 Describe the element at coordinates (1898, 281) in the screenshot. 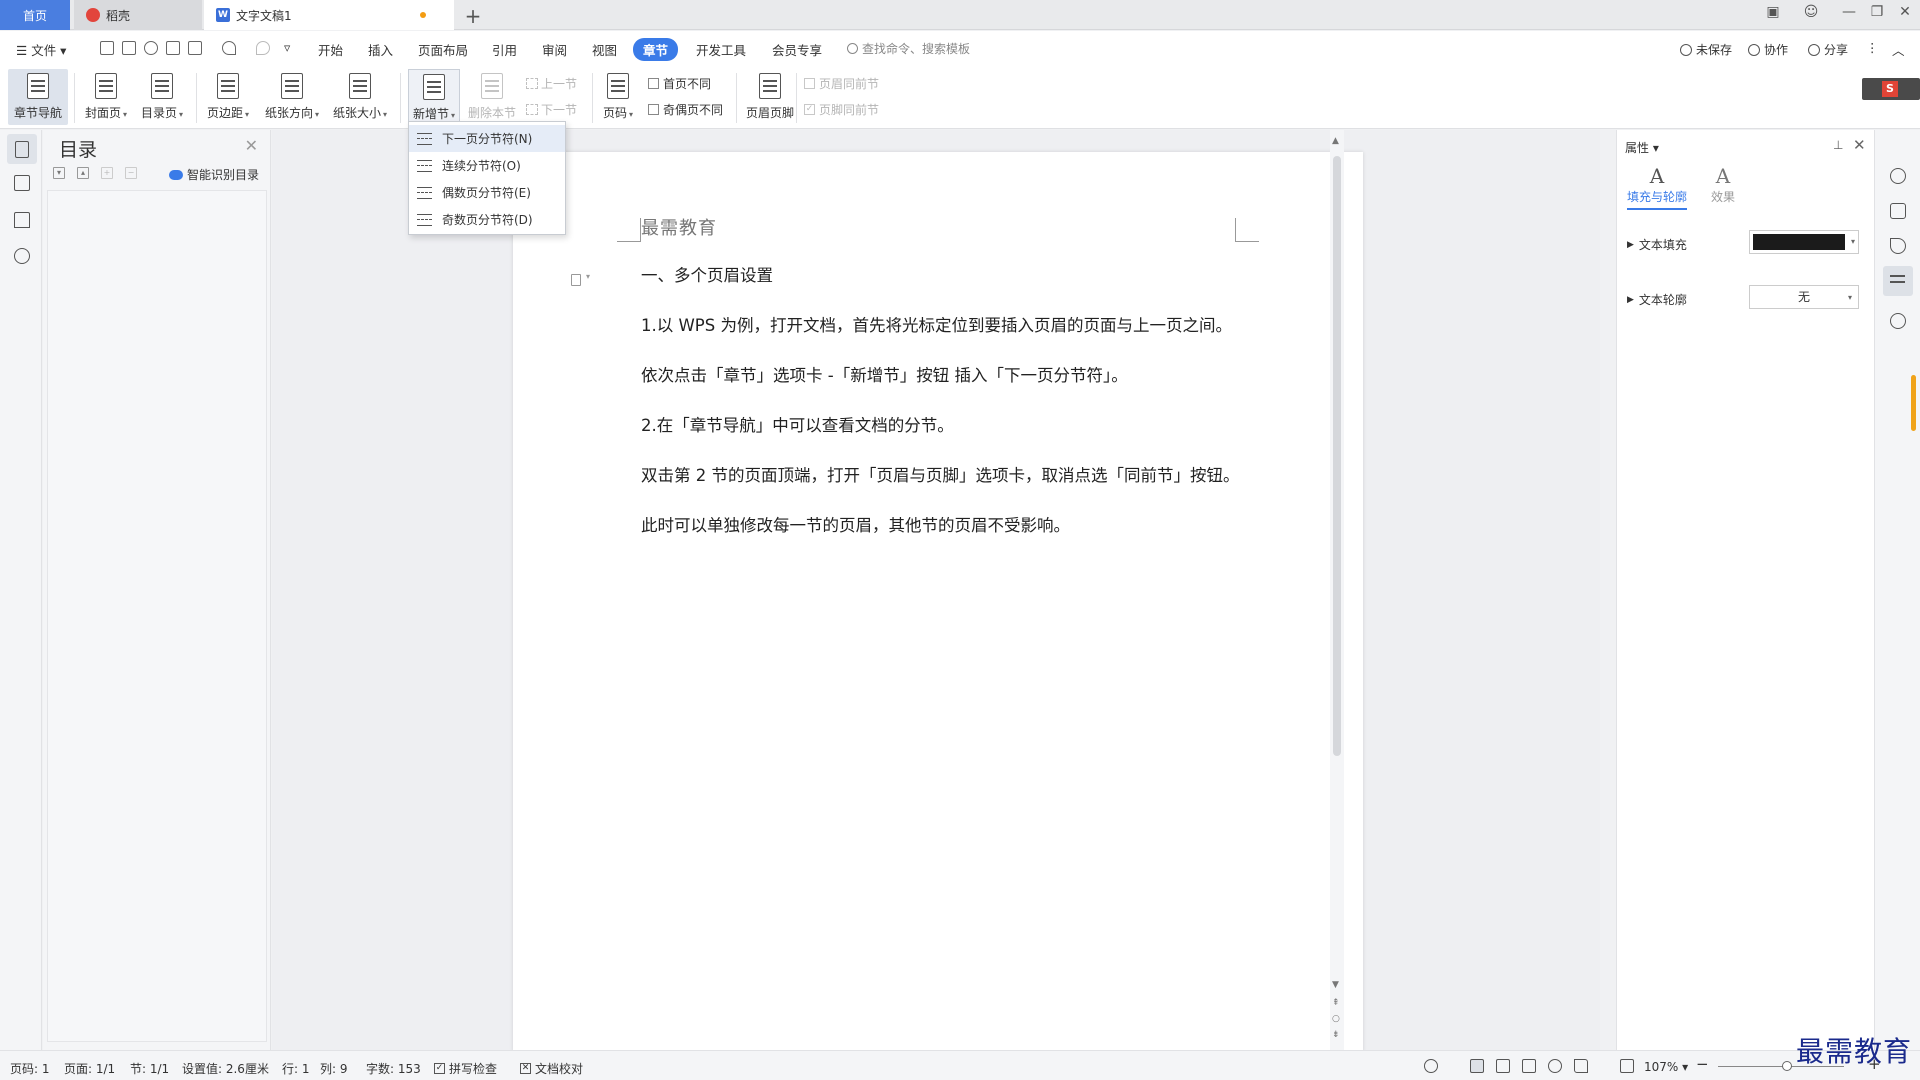

I see `properties-settings-icon` at that location.